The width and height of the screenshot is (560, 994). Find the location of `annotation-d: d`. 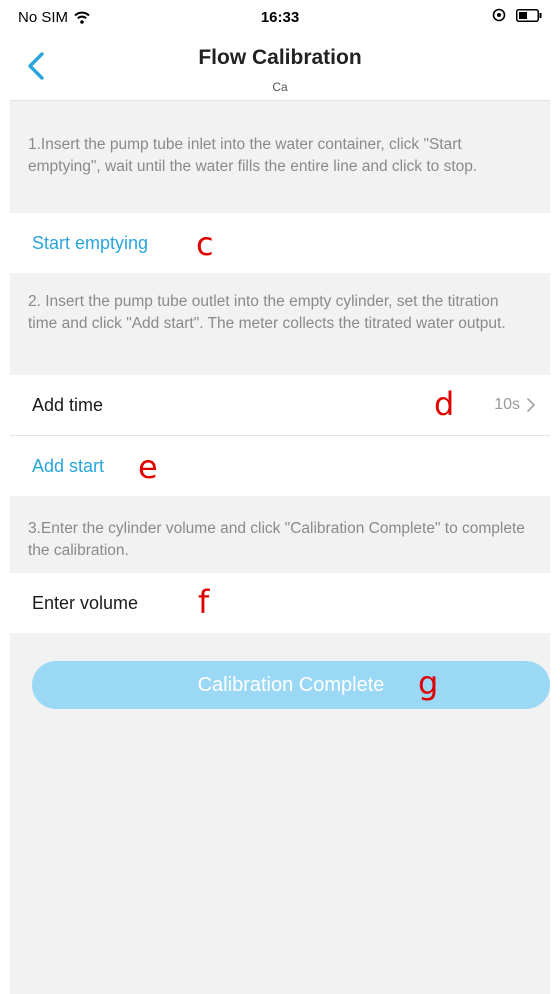

annotation-d: d is located at coordinates (444, 404).